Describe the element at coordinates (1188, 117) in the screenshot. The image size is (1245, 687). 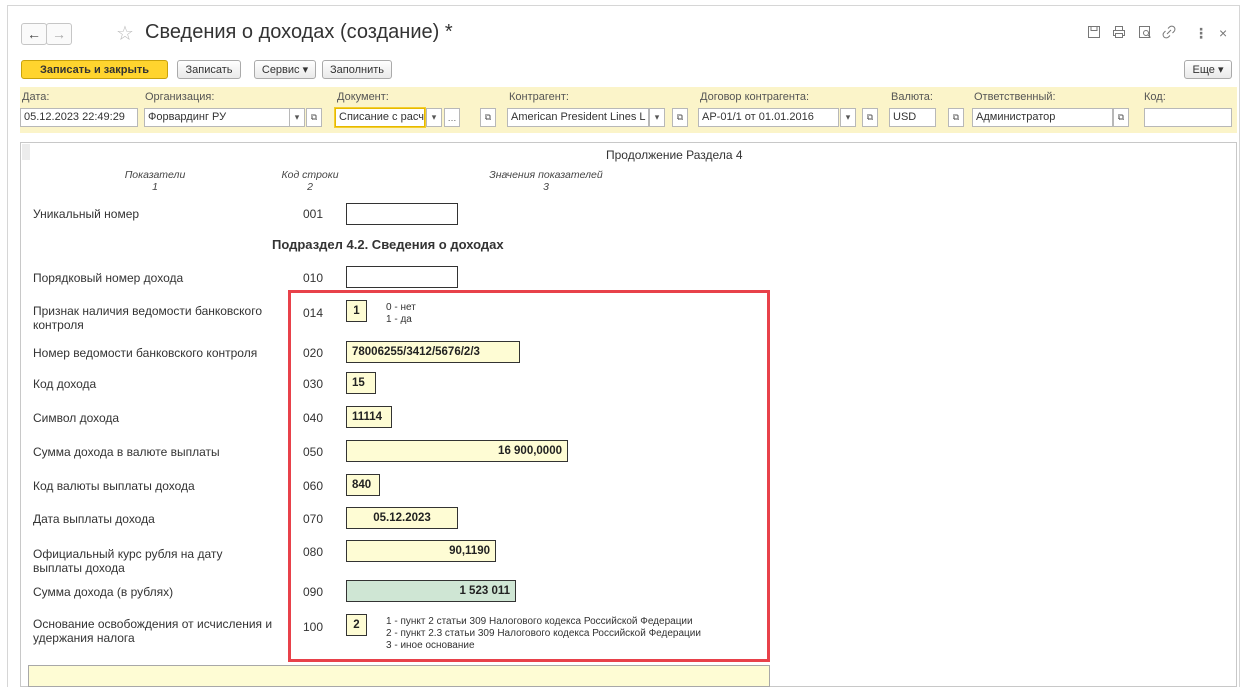
I see `code-field` at that location.